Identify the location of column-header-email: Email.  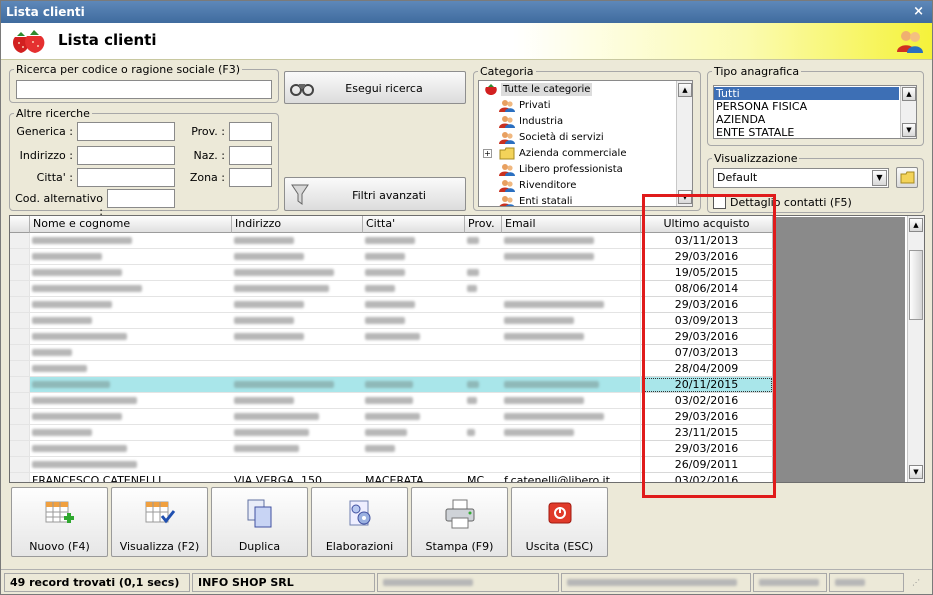
(571, 224).